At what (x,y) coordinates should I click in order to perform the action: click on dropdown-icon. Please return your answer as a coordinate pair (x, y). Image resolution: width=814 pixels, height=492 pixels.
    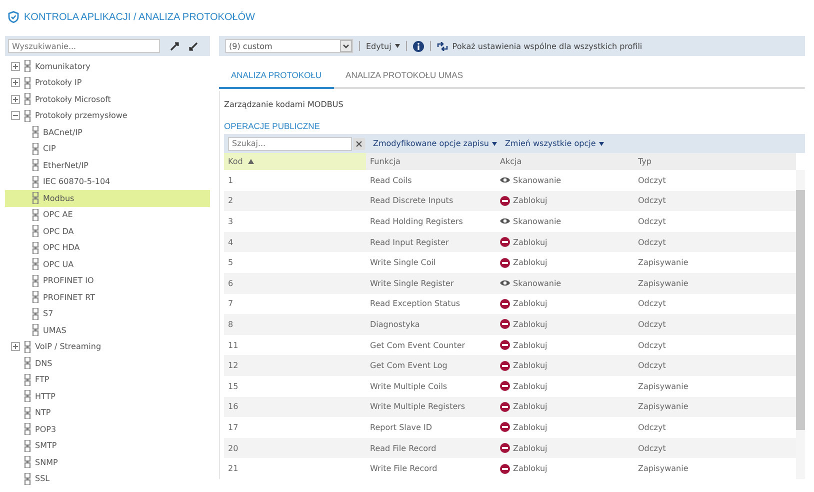
    Looking at the image, I should click on (346, 46).